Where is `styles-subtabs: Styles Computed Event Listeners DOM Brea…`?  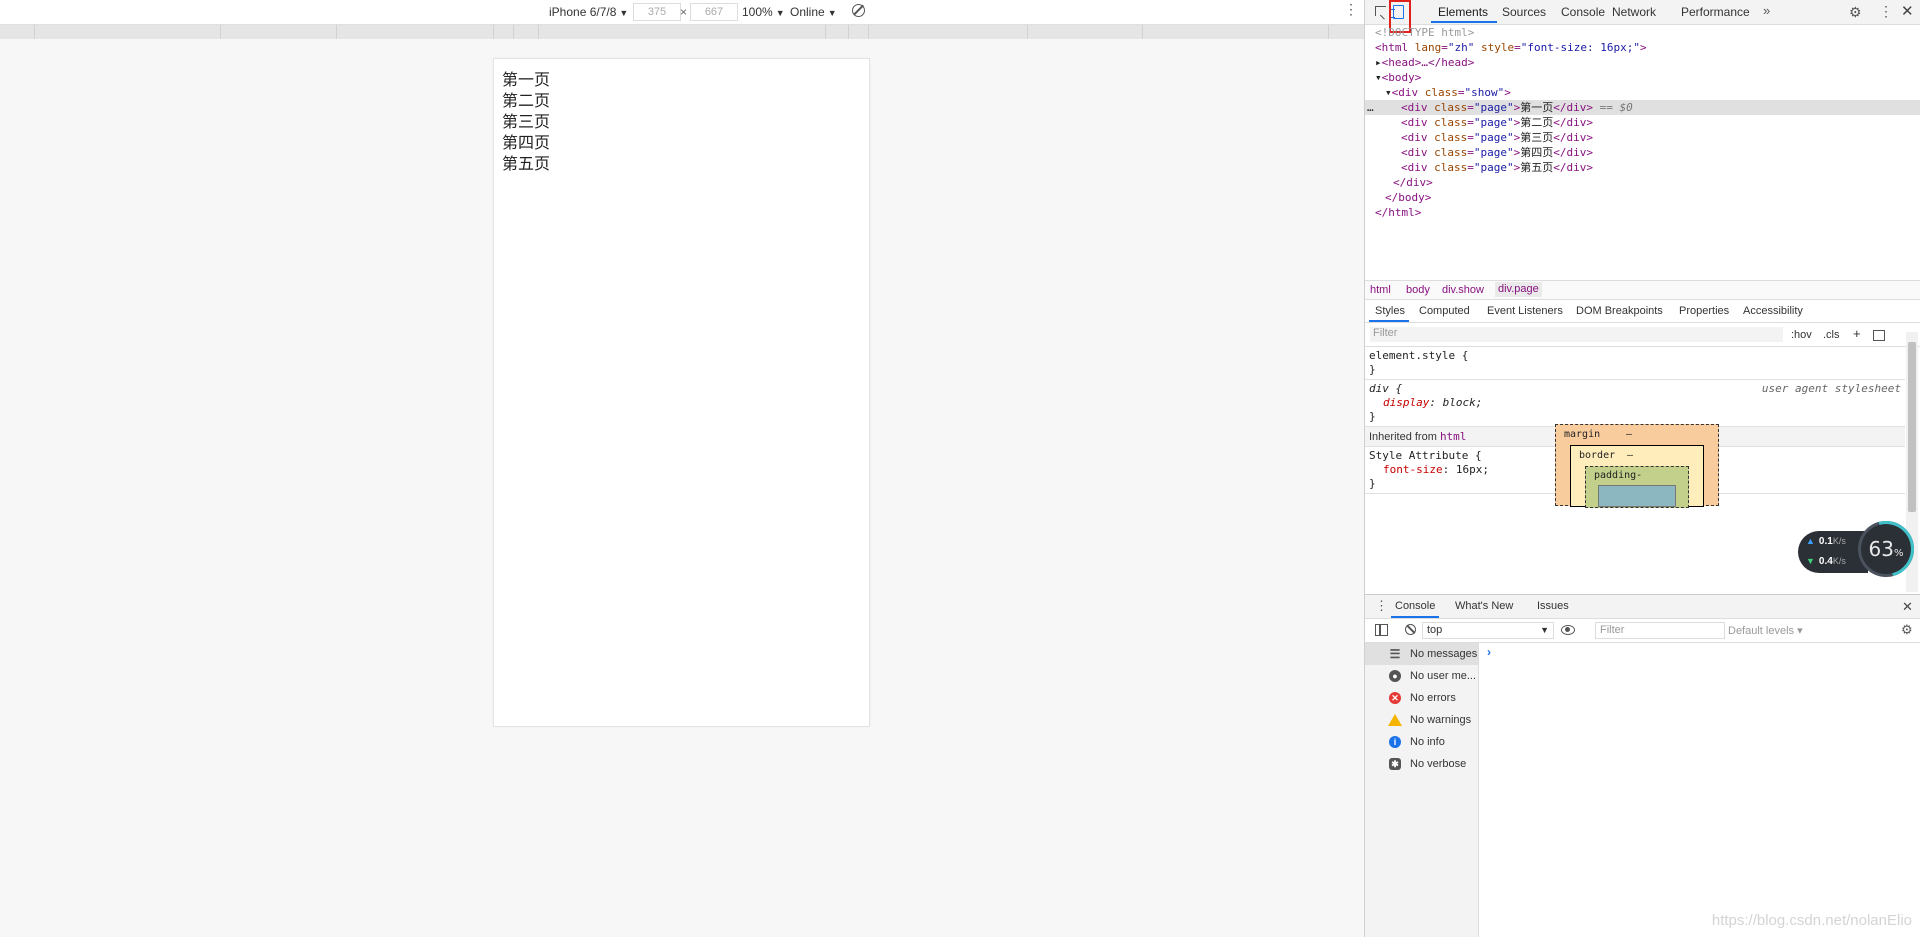
styles-subtabs: Styles Computed Event Listeners DOM Brea… is located at coordinates (1642, 311).